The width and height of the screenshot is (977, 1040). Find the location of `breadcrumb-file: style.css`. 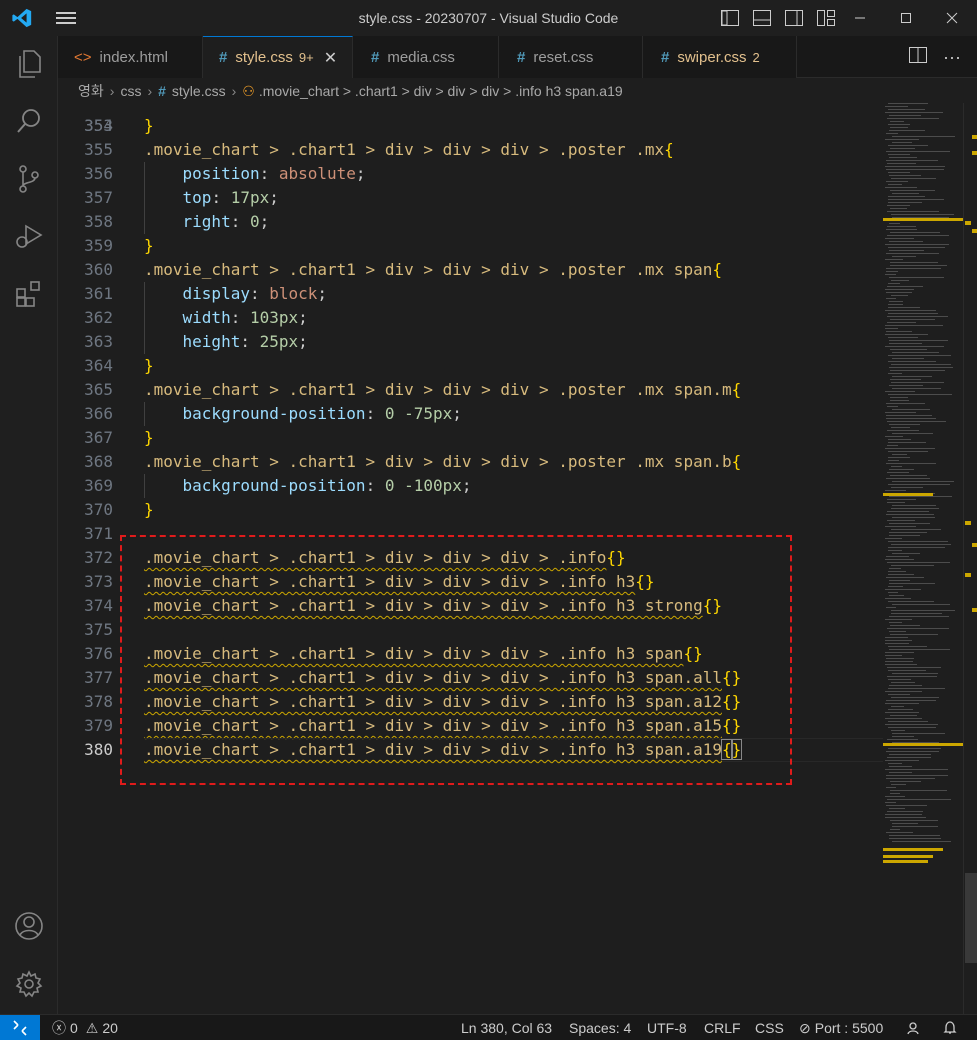

breadcrumb-file: style.css is located at coordinates (199, 91).